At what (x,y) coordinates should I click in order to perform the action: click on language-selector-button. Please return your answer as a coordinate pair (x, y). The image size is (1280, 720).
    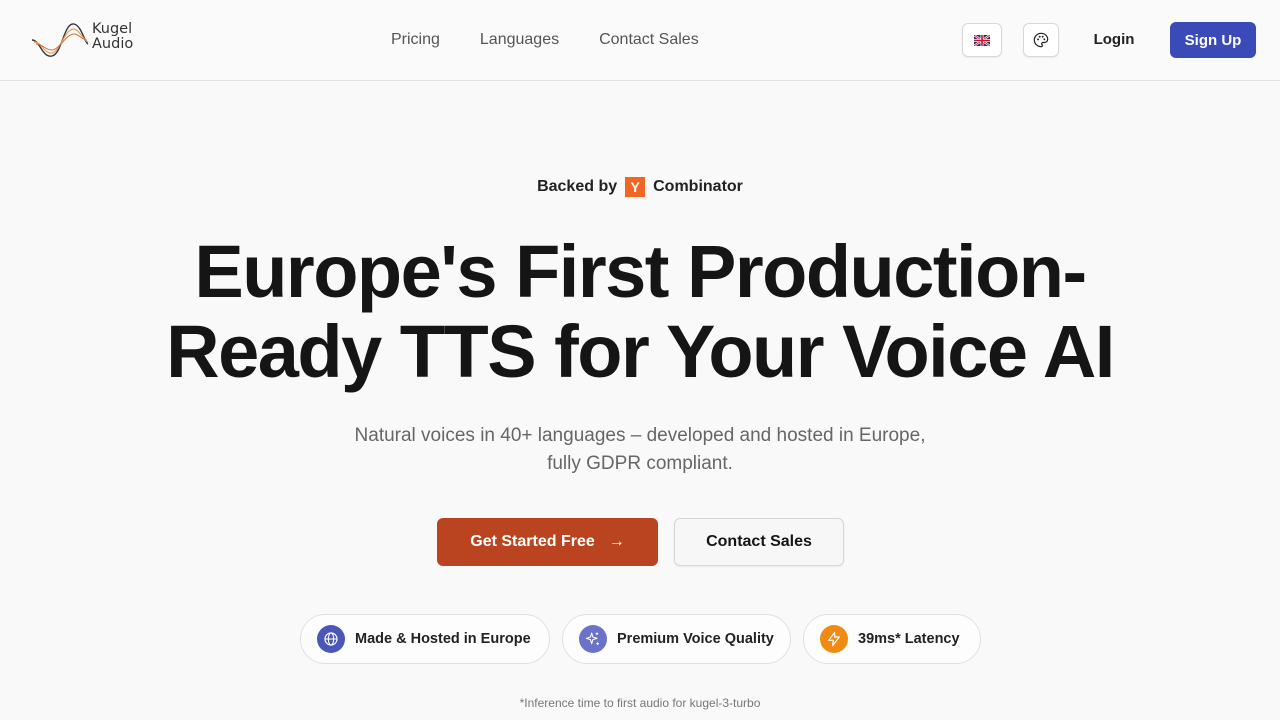
    Looking at the image, I should click on (982, 40).